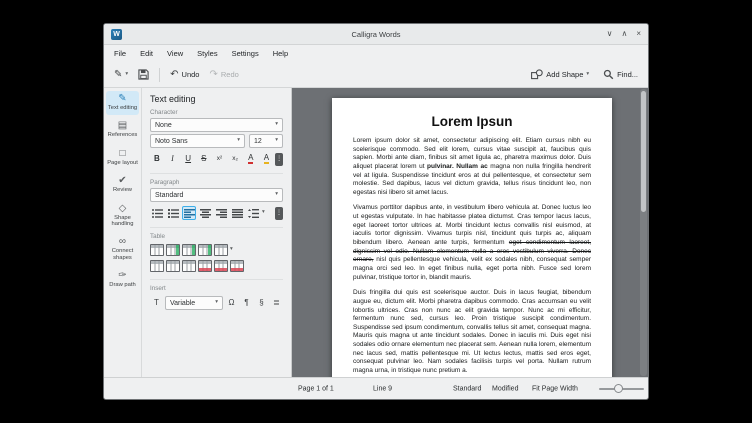  What do you see at coordinates (205, 213) in the screenshot?
I see `align-center-button` at bounding box center [205, 213].